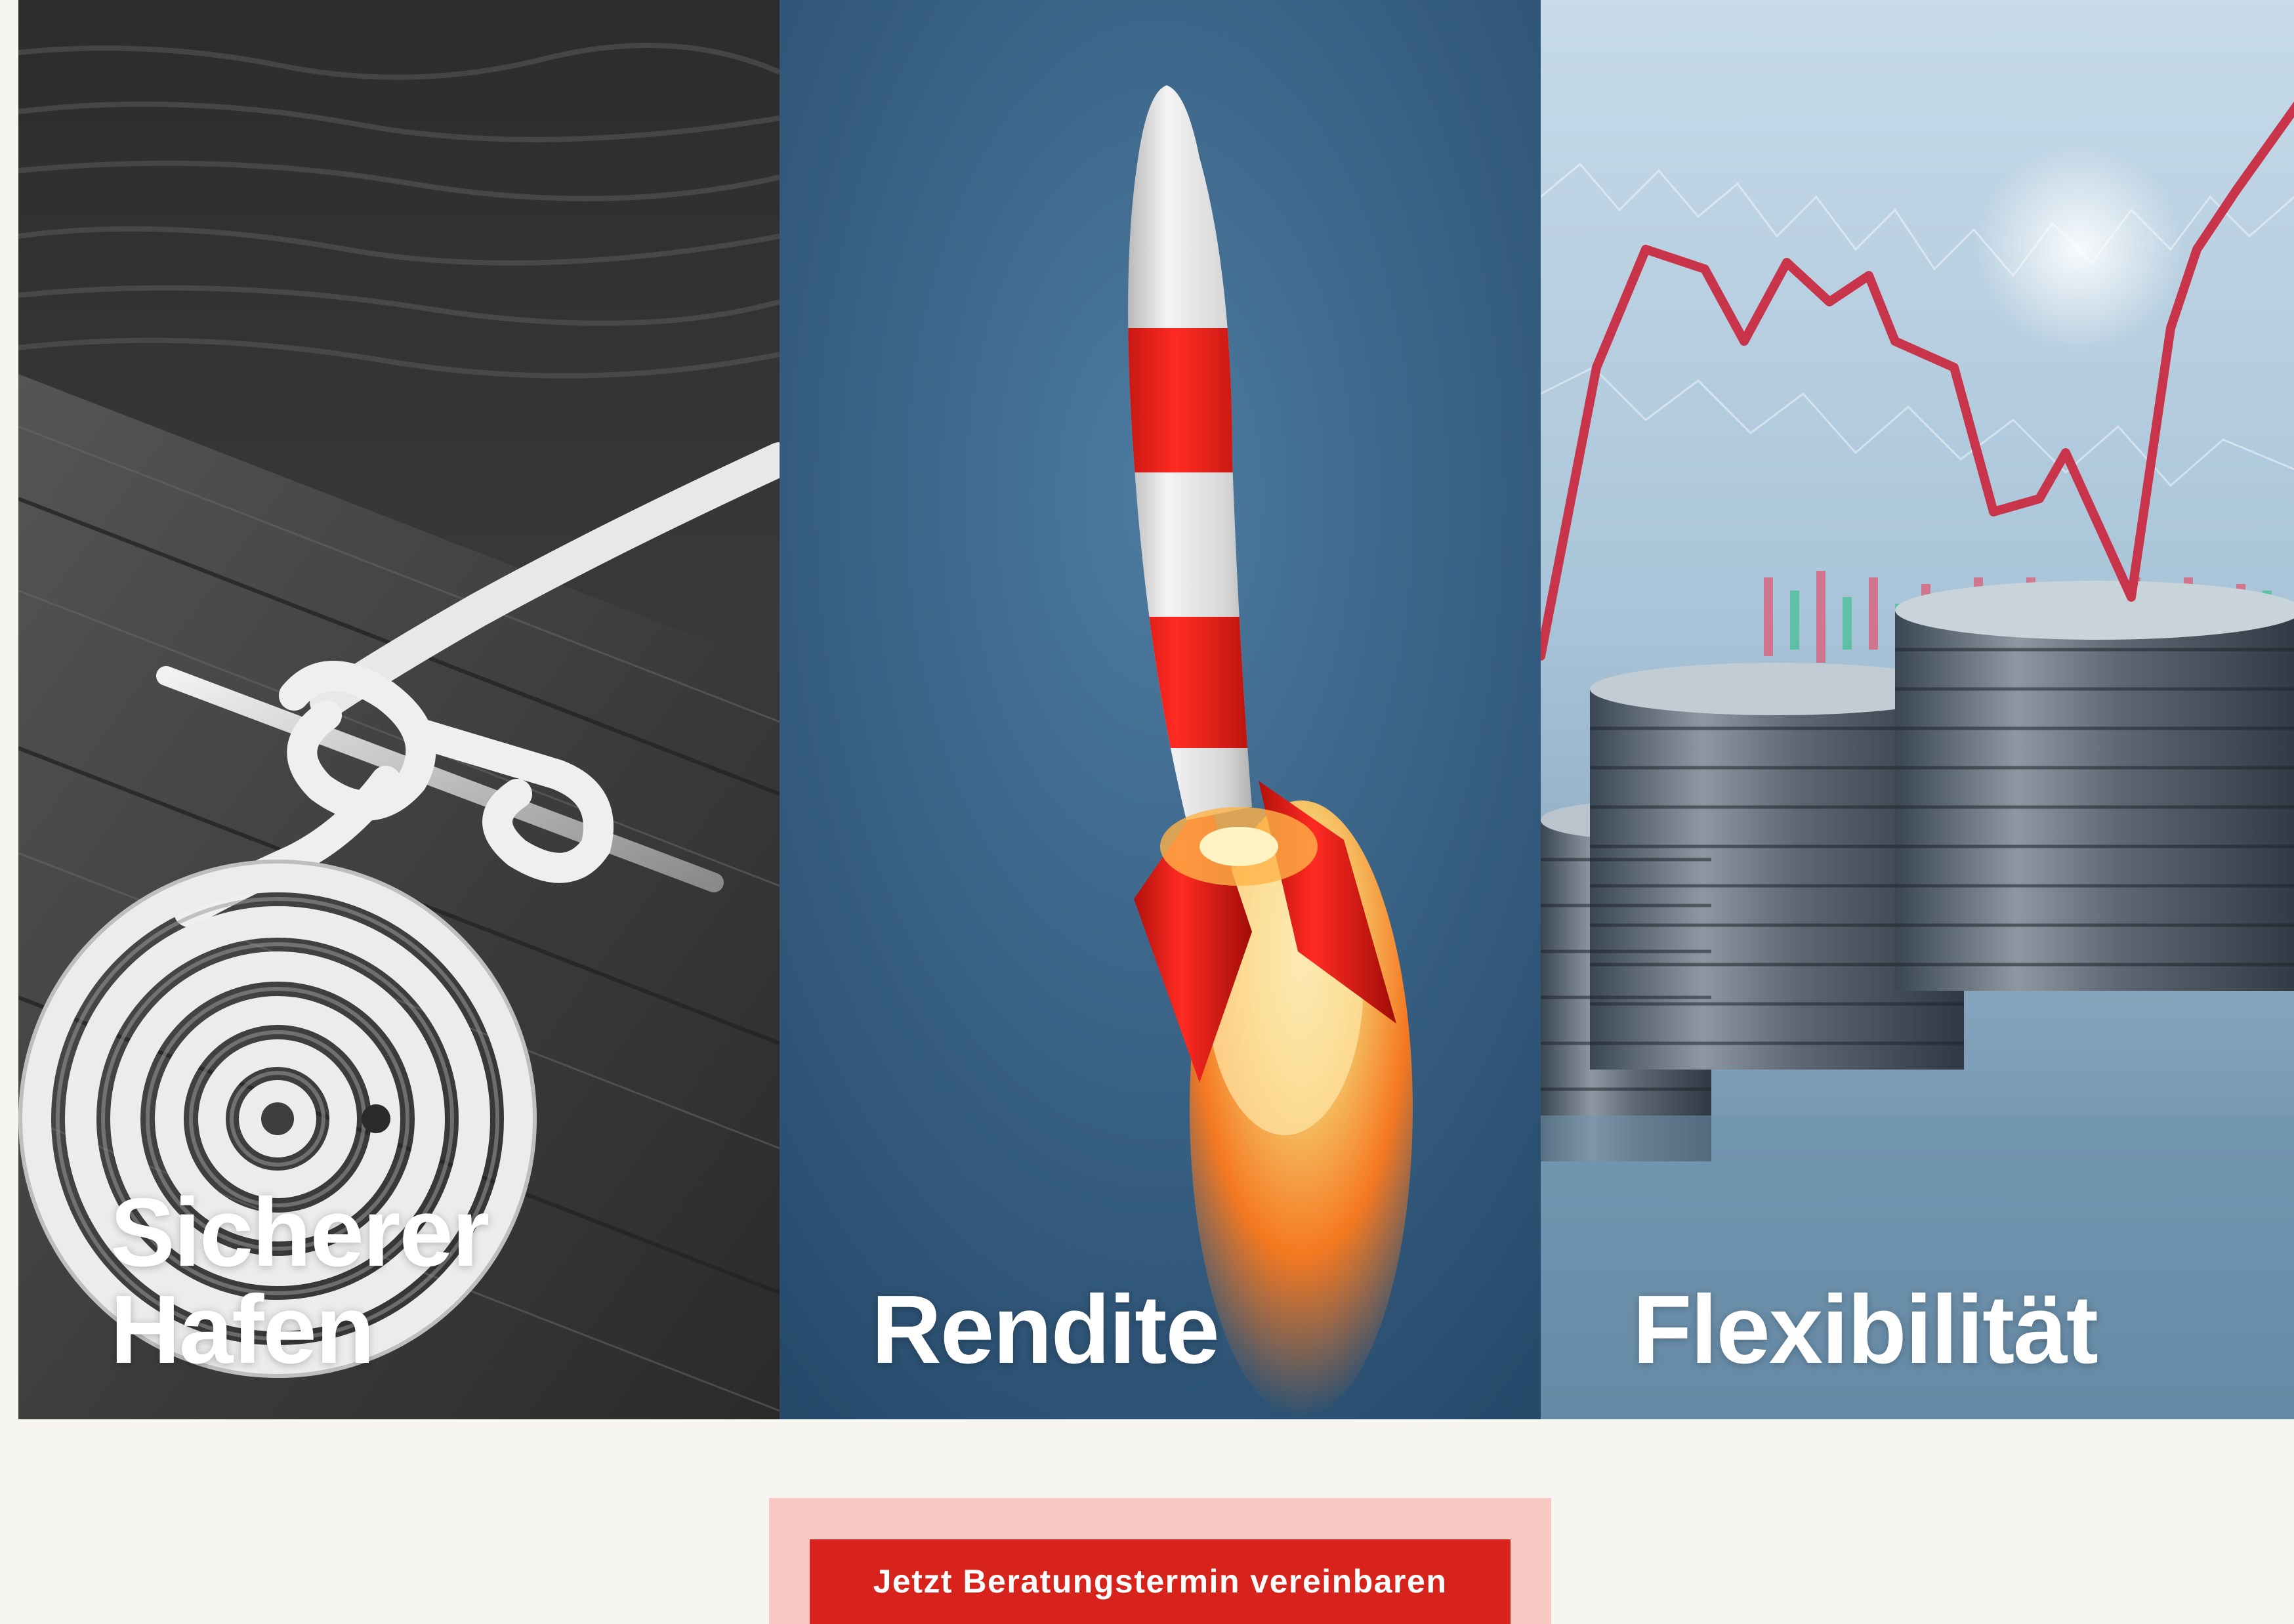 The width and height of the screenshot is (2294, 1624). I want to click on cta-frame: Jetzt Beratungstermin vereinbaren, so click(1160, 1561).